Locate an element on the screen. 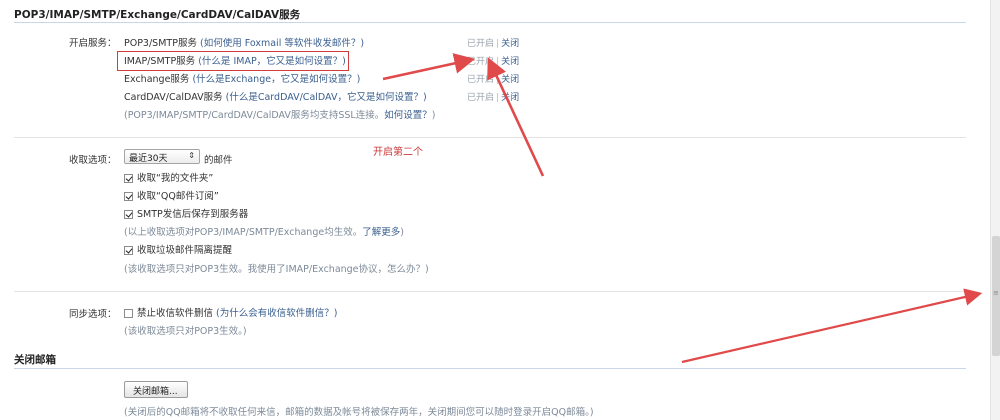 This screenshot has height=420, width=1000. scrollbar-grip-icon: ≡ is located at coordinates (996, 293).